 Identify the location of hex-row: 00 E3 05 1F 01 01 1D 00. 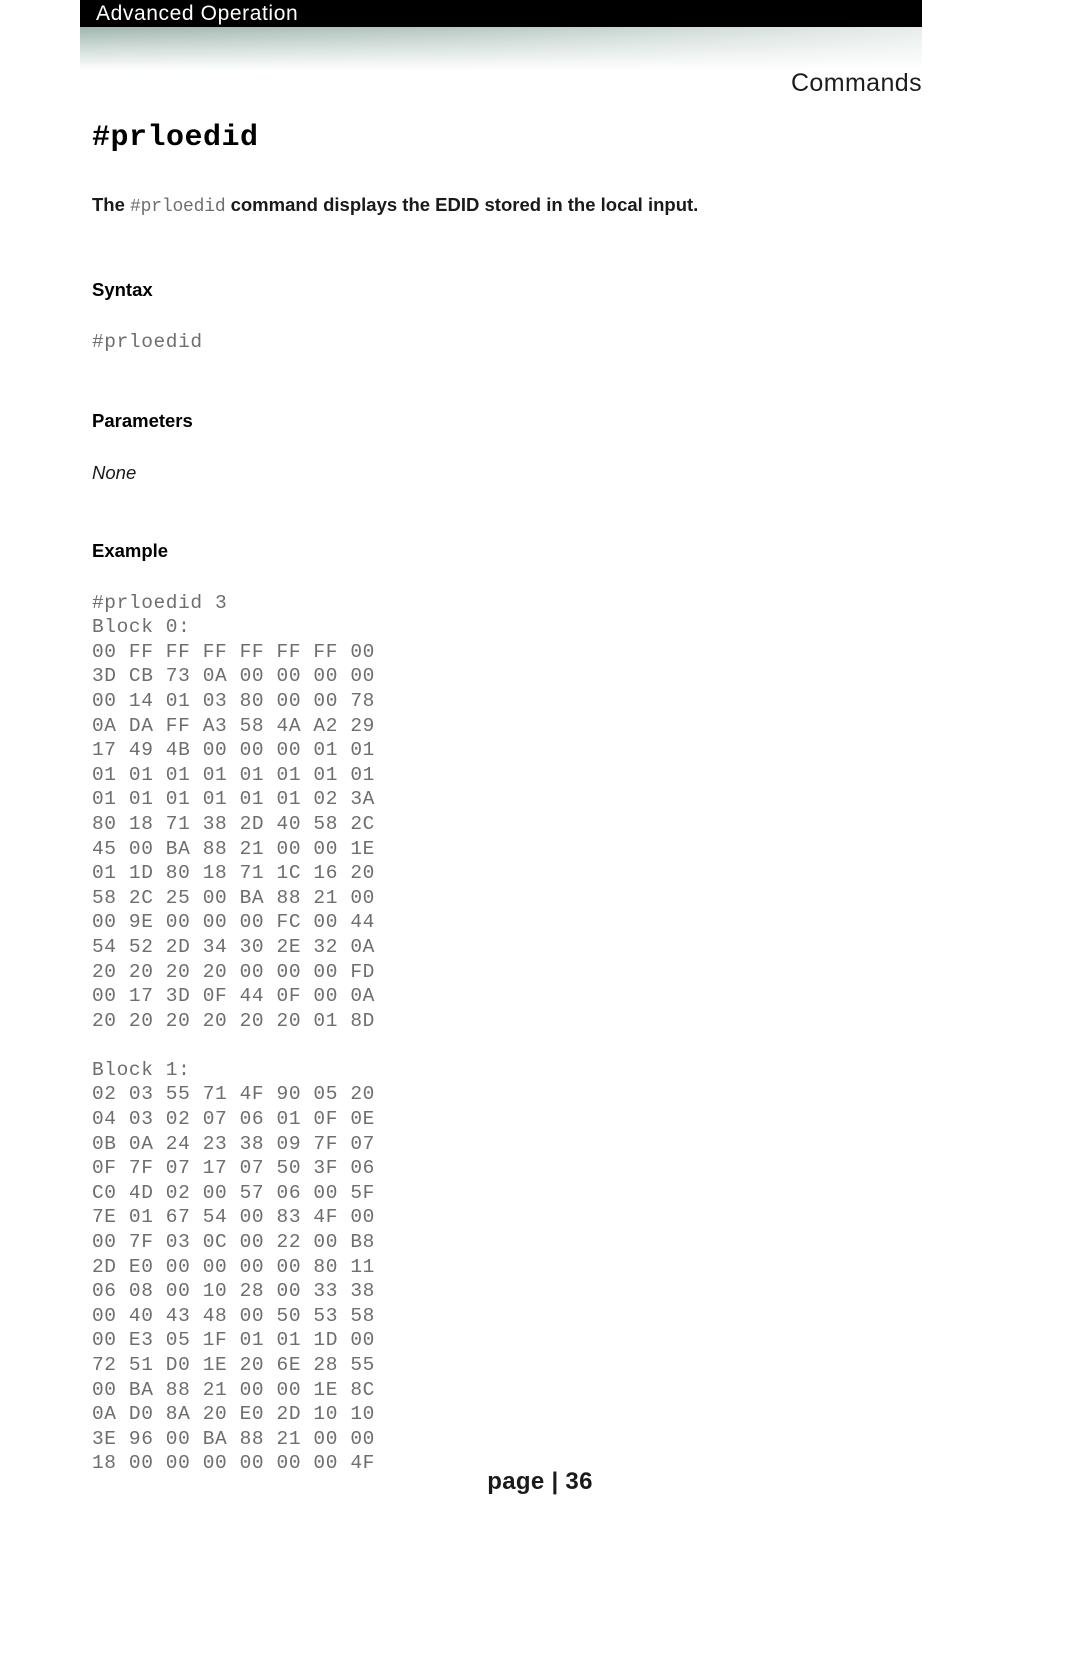
(233, 1340).